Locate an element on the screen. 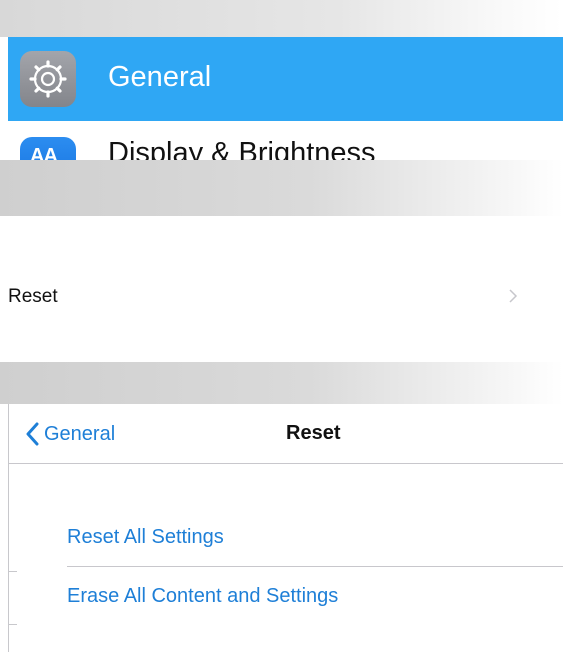  erase-all-content-button: Erase All Content and Settings is located at coordinates (315, 596).